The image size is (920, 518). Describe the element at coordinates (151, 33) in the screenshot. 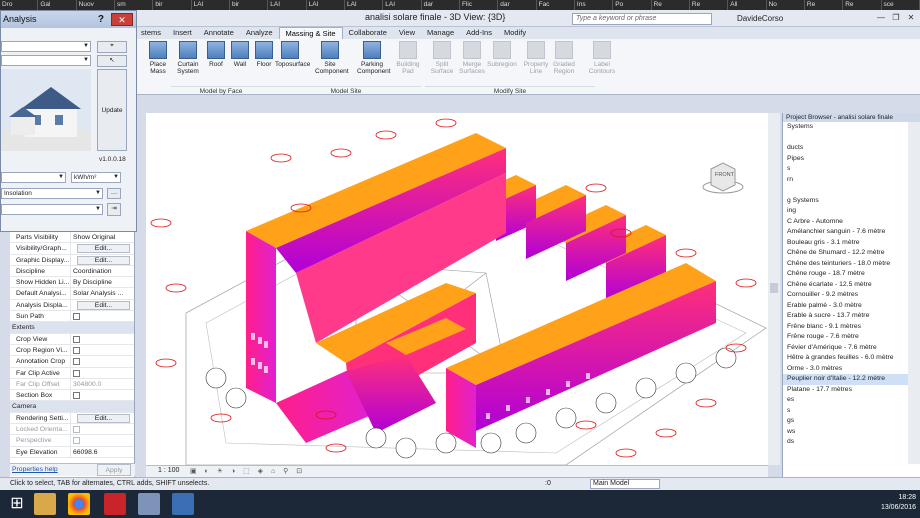

I see `ribbon-tab: stems` at that location.